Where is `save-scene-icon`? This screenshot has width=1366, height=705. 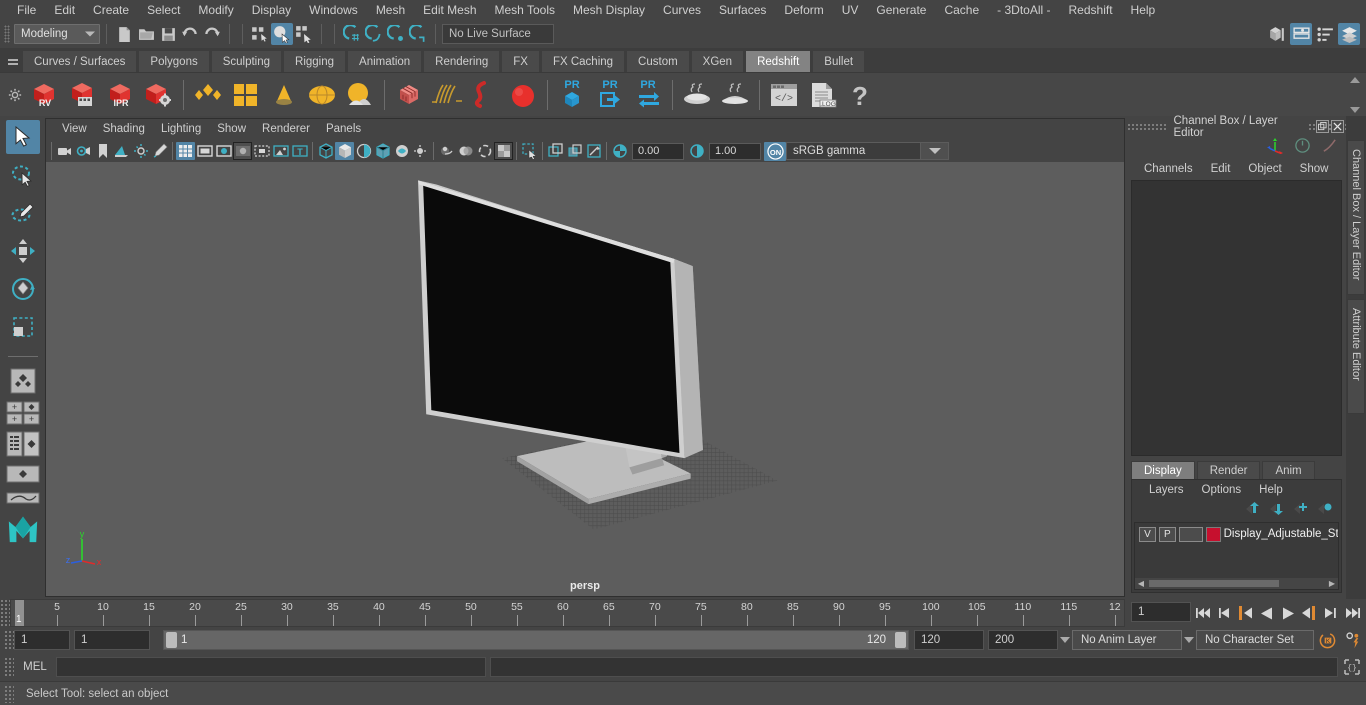
save-scene-icon is located at coordinates (168, 34).